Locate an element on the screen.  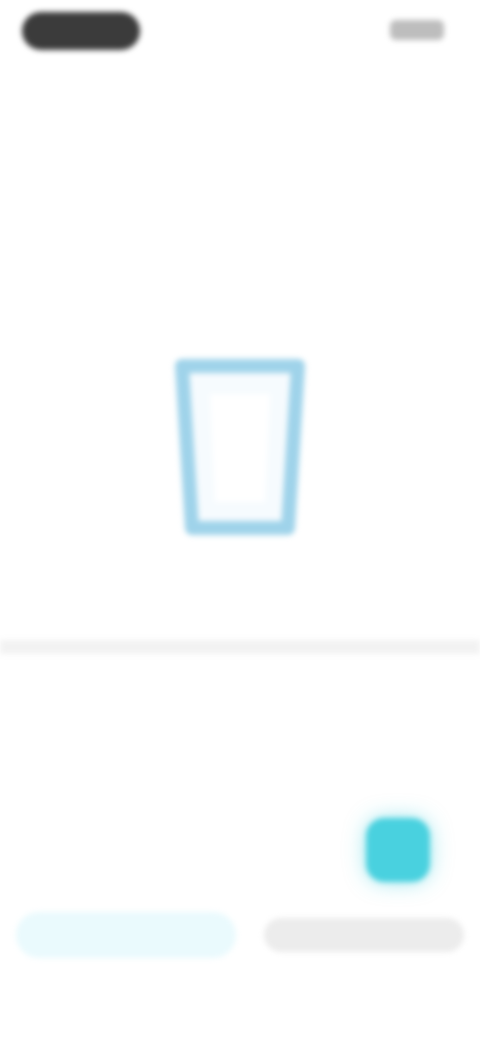
section-divider is located at coordinates (240, 647).